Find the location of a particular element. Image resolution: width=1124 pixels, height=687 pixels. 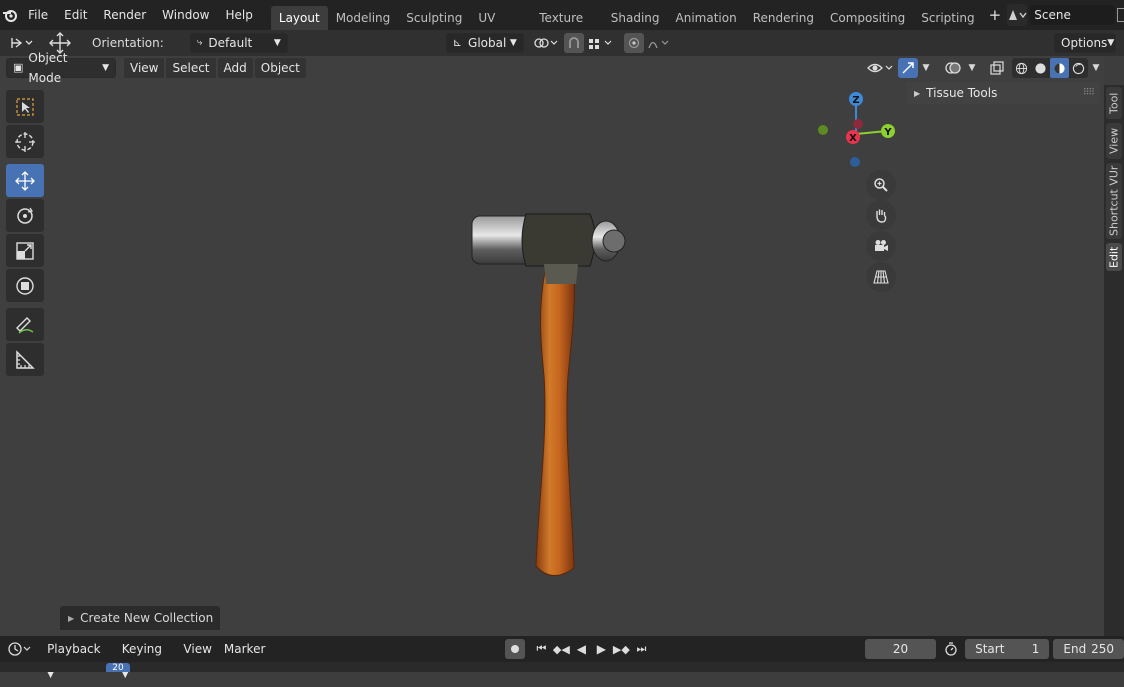

start-frame-field: Start 1 is located at coordinates (1007, 649).